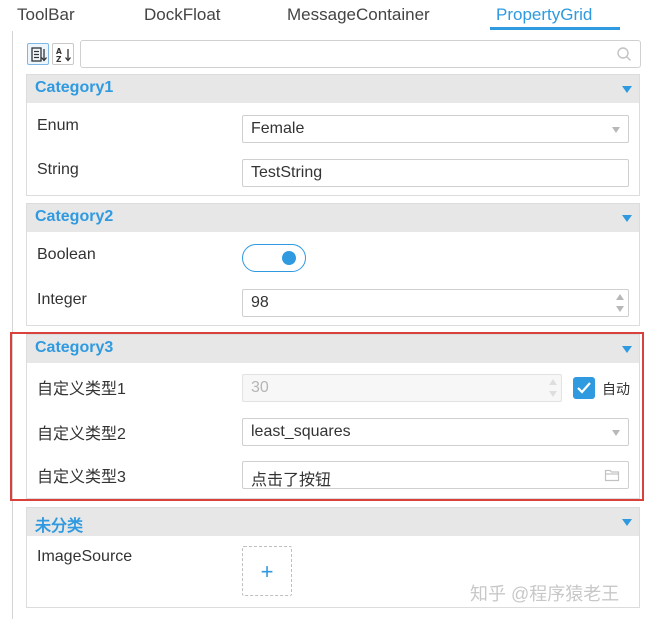  I want to click on add-image-button: +, so click(267, 571).